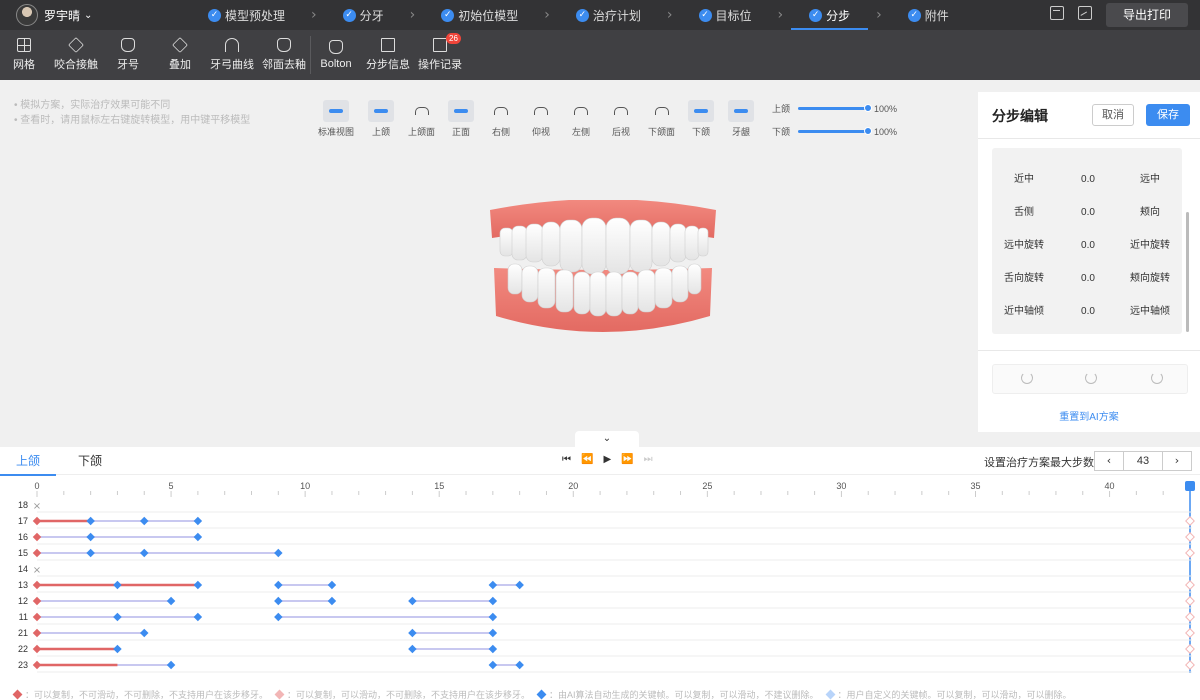 The image size is (1200, 700). I want to click on step-forward-icon: ⏩, so click(627, 459).